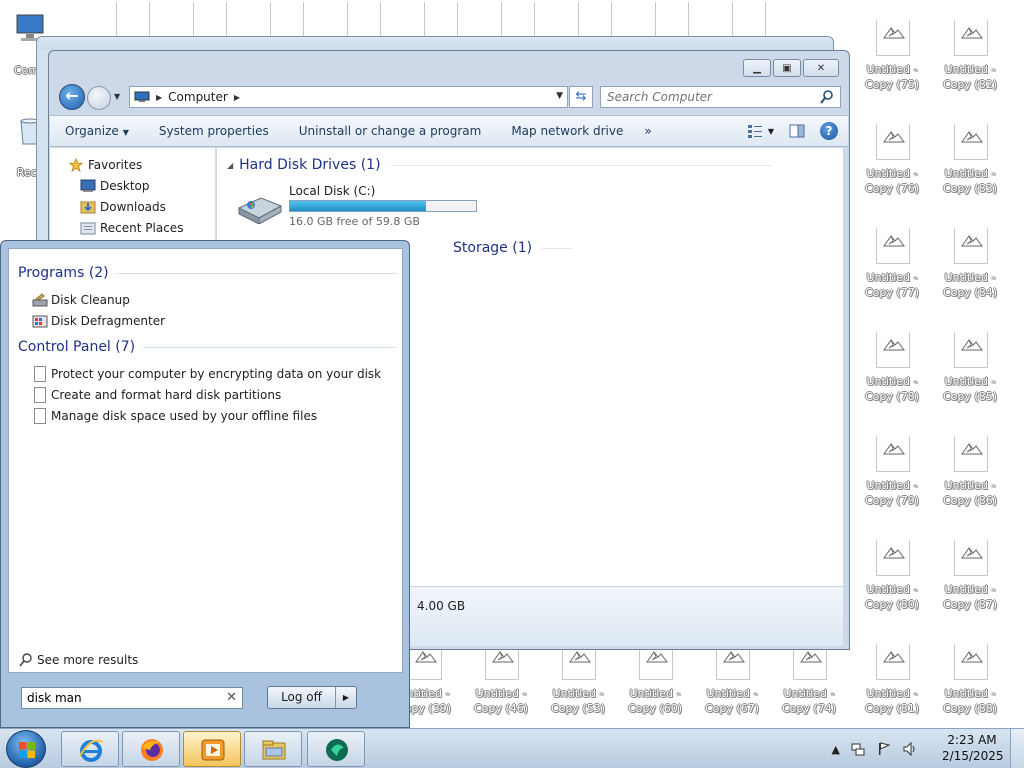  What do you see at coordinates (212, 749) in the screenshot?
I see `taskbar-media-player` at bounding box center [212, 749].